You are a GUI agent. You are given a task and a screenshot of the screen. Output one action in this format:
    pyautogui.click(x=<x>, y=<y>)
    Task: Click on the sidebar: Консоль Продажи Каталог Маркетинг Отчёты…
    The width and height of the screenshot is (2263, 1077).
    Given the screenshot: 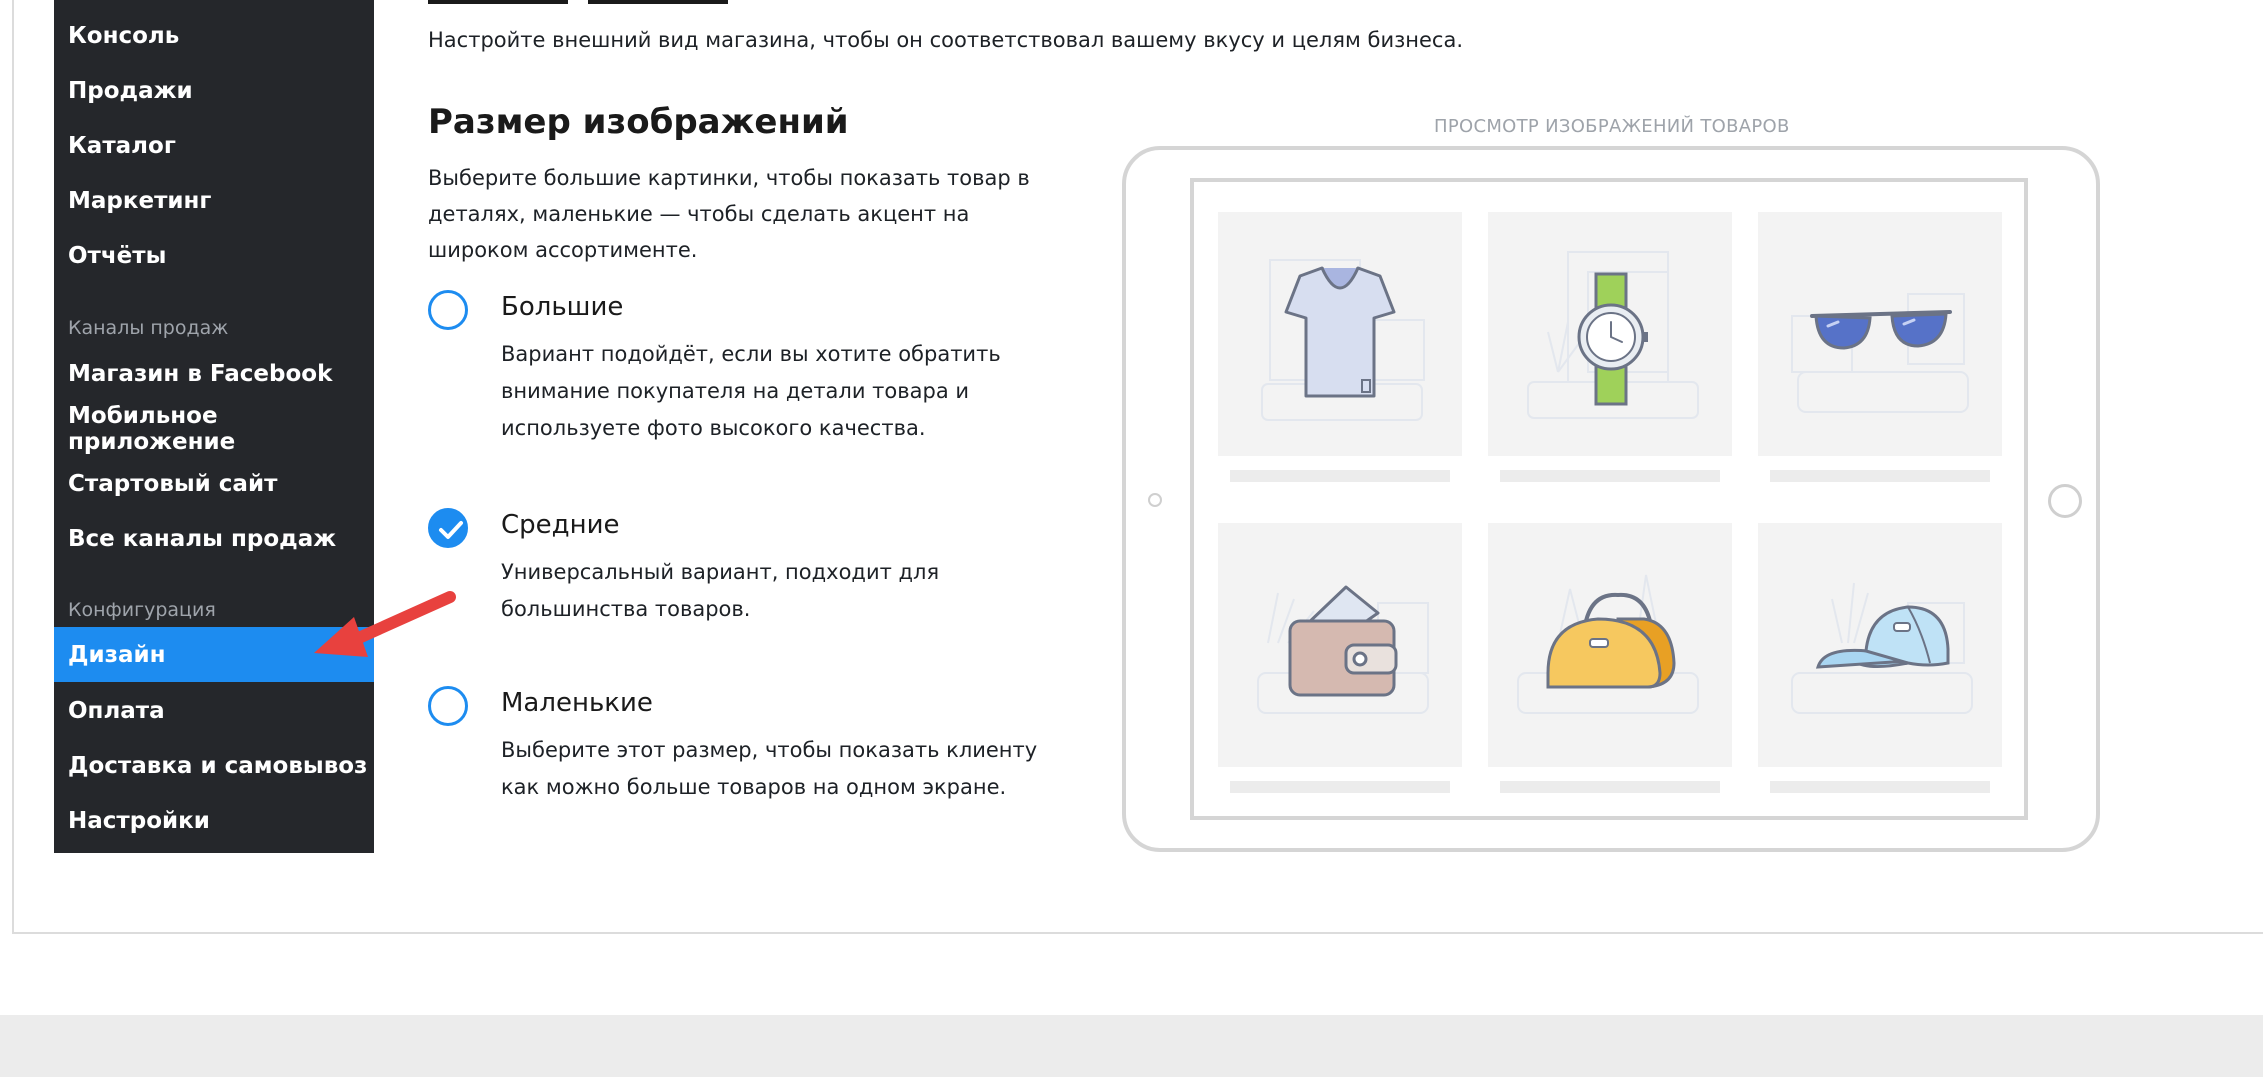 What is the action you would take?
    pyautogui.click(x=214, y=426)
    